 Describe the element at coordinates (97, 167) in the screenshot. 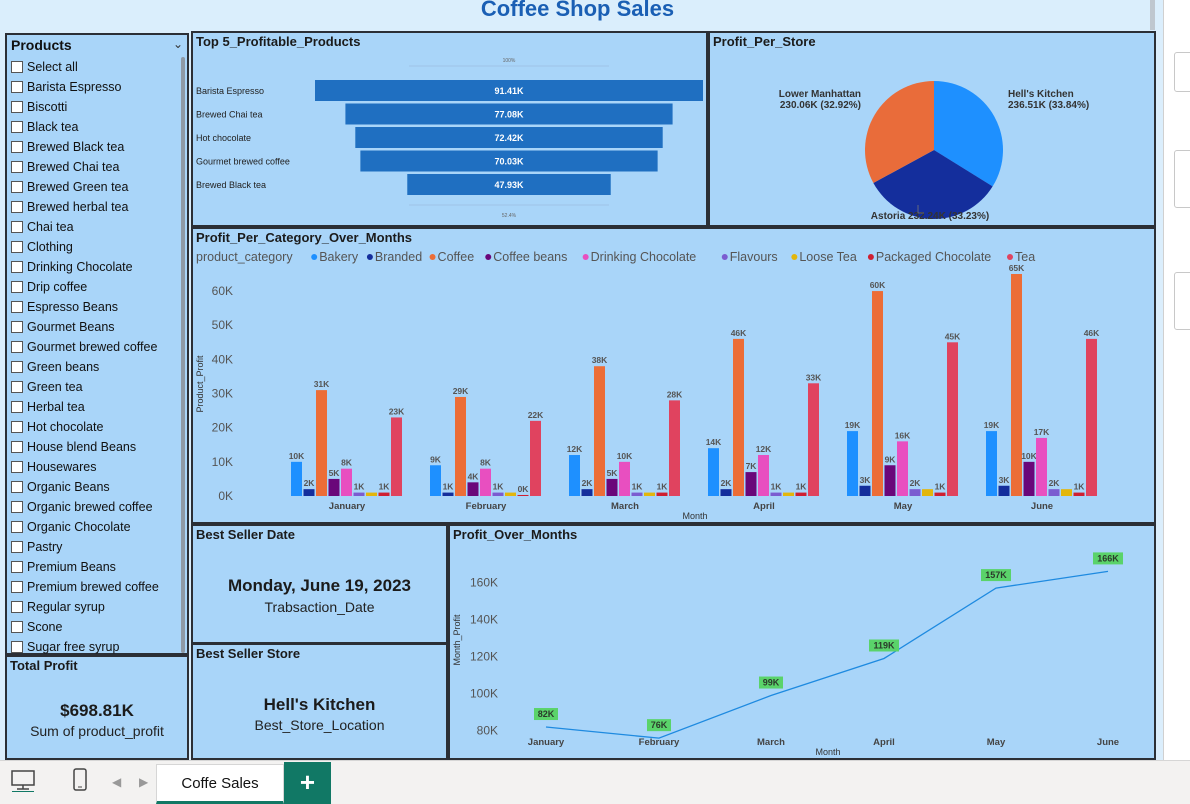

I see `slicer-item: Brewed Chai tea` at that location.